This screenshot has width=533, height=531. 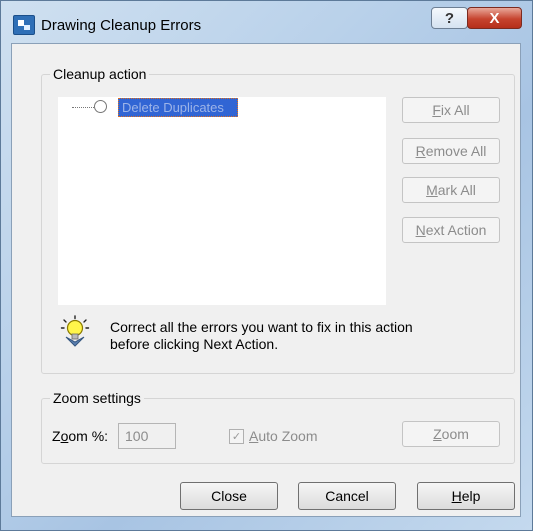 I want to click on radio-node-icon, so click(x=100, y=106).